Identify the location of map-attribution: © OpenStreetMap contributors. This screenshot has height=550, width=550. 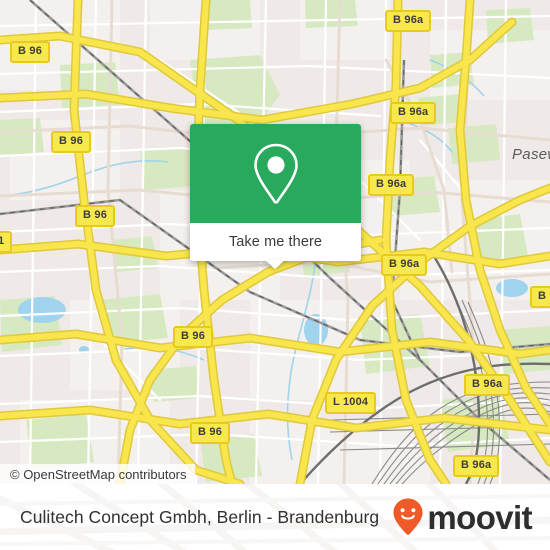
(97, 474).